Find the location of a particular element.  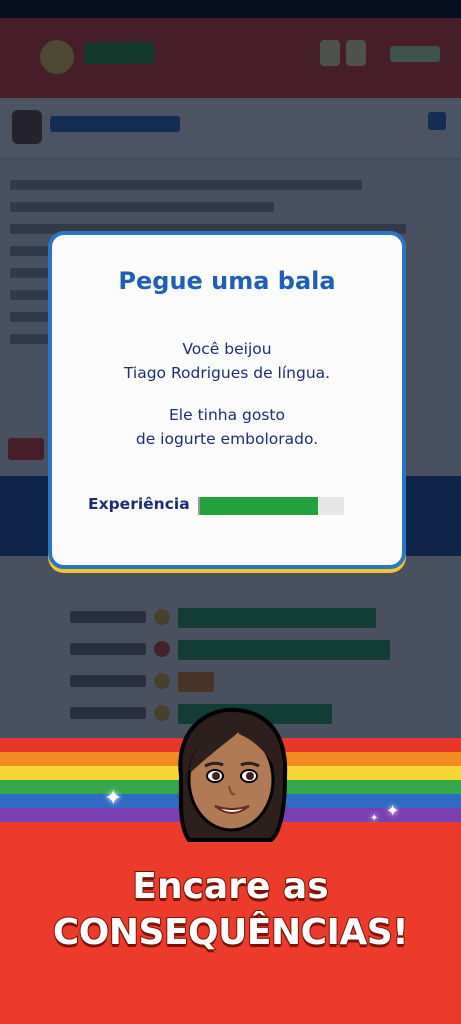

dialog-title: Pegue uma bala is located at coordinates (227, 281).